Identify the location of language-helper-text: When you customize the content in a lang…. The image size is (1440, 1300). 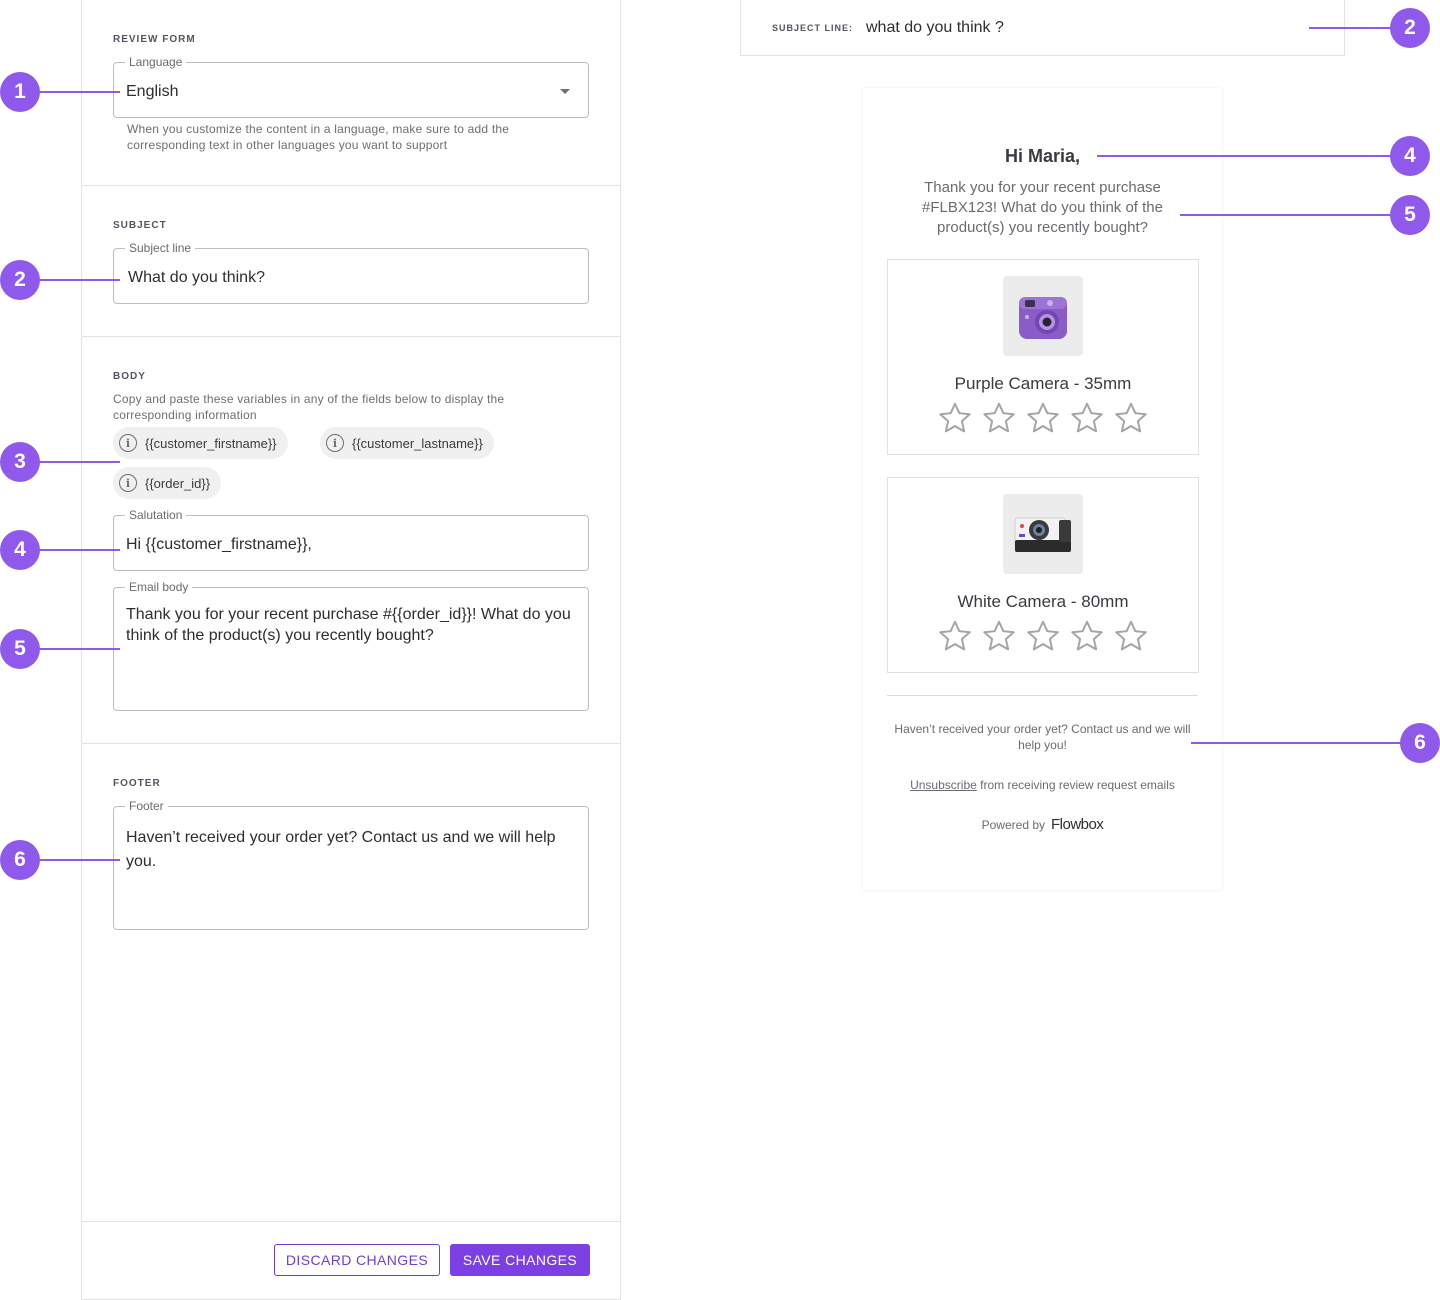
(318, 137).